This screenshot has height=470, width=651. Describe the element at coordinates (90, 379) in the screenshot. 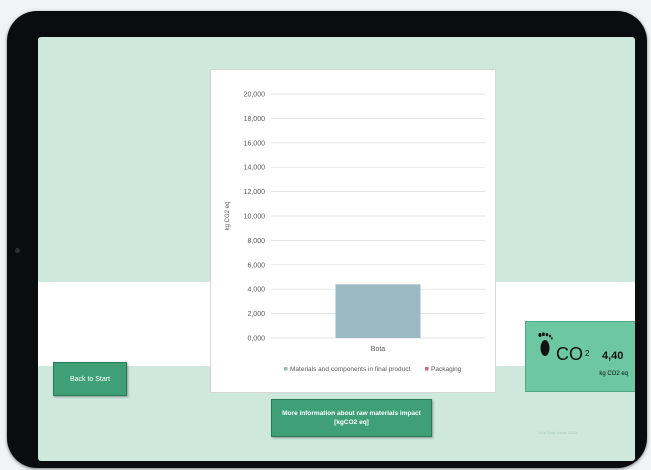

I see `back-to-start-button: Back to Start` at that location.